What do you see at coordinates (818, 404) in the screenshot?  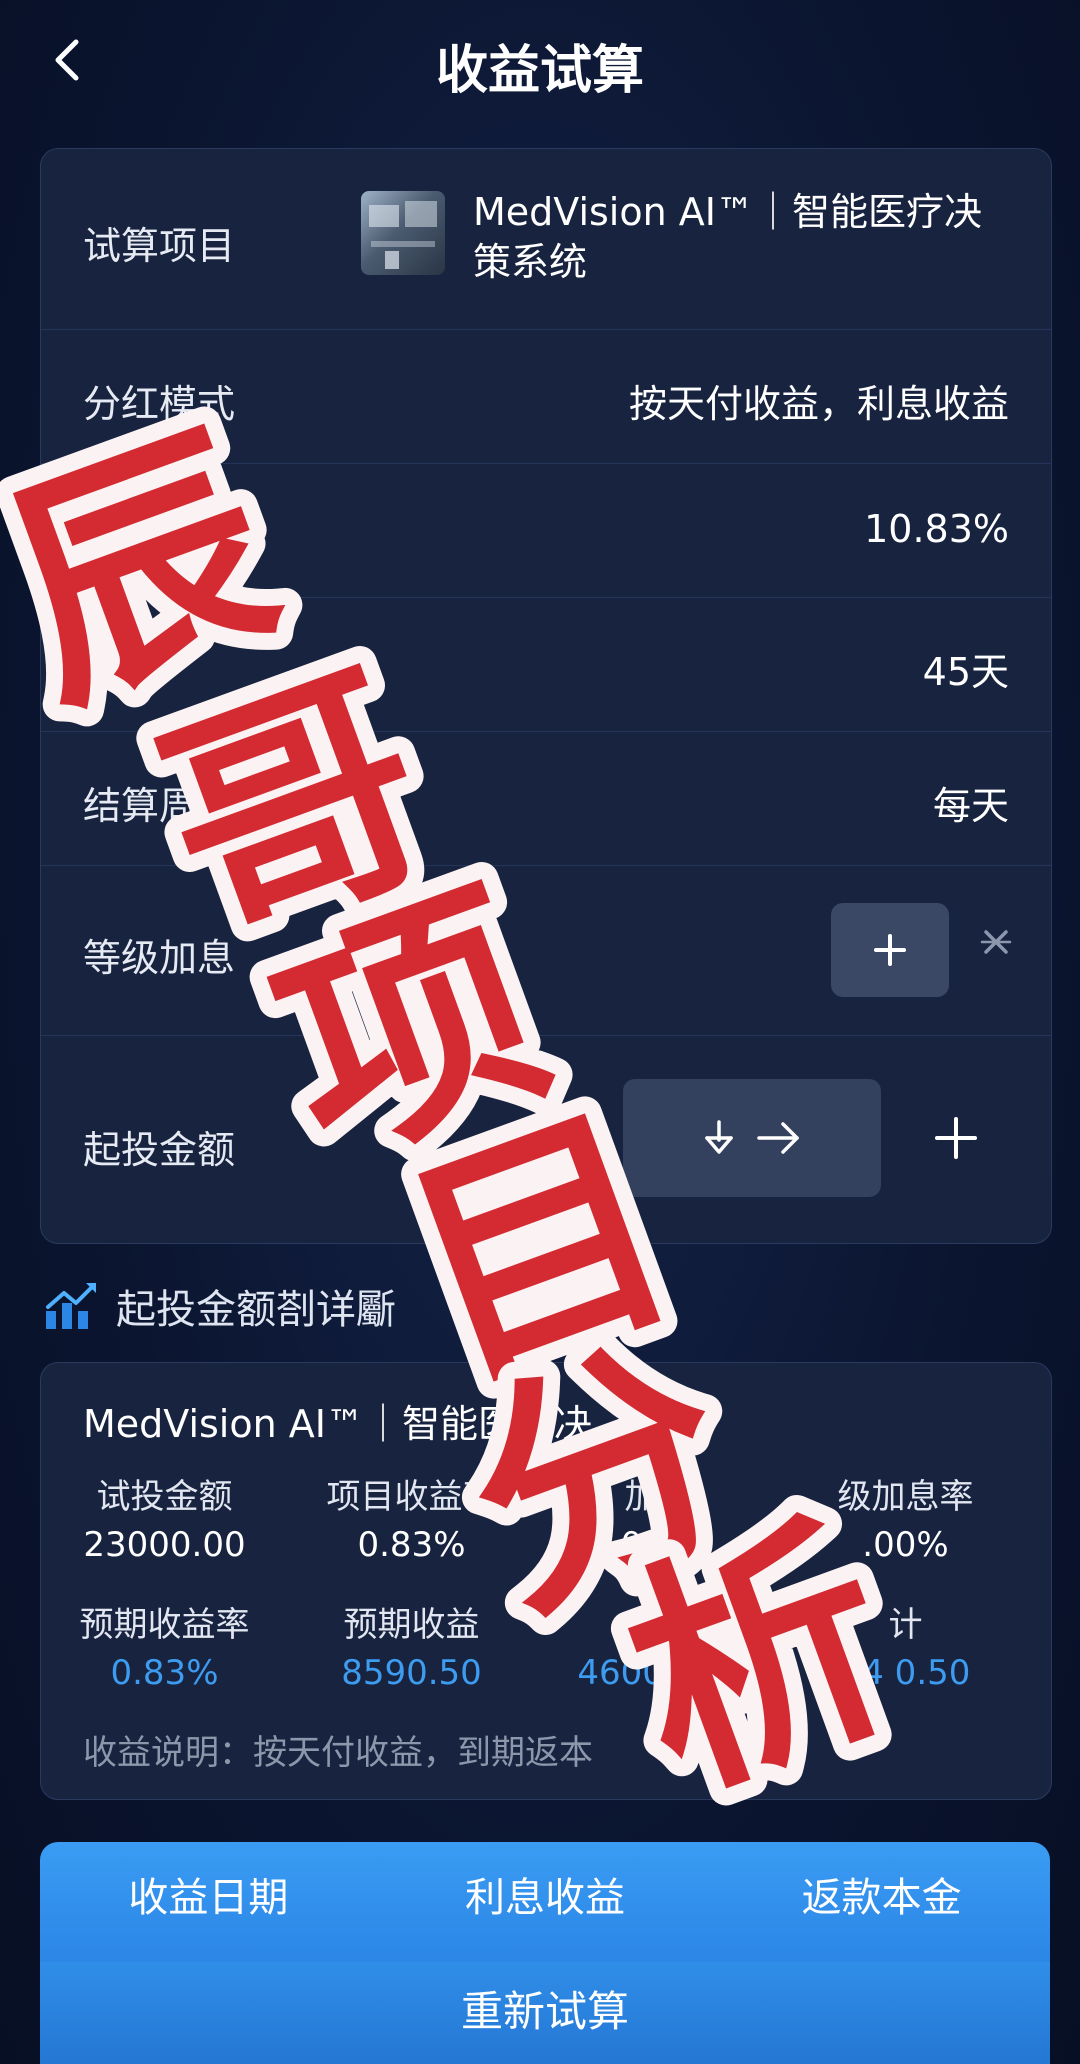 I see `dividend-mode-value: 按天付收益，利息收益` at bounding box center [818, 404].